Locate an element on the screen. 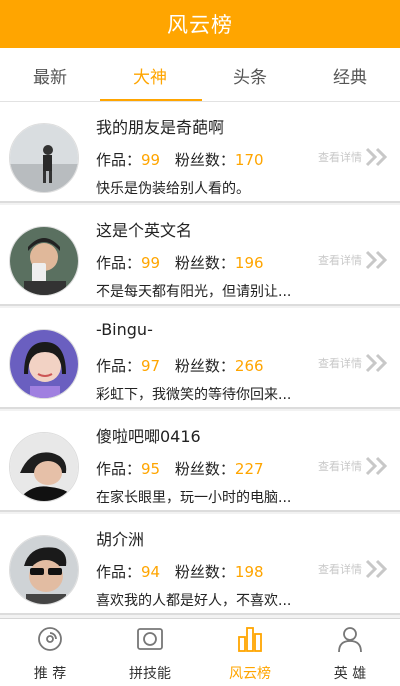  nav-label: 英 雄 is located at coordinates (350, 674).